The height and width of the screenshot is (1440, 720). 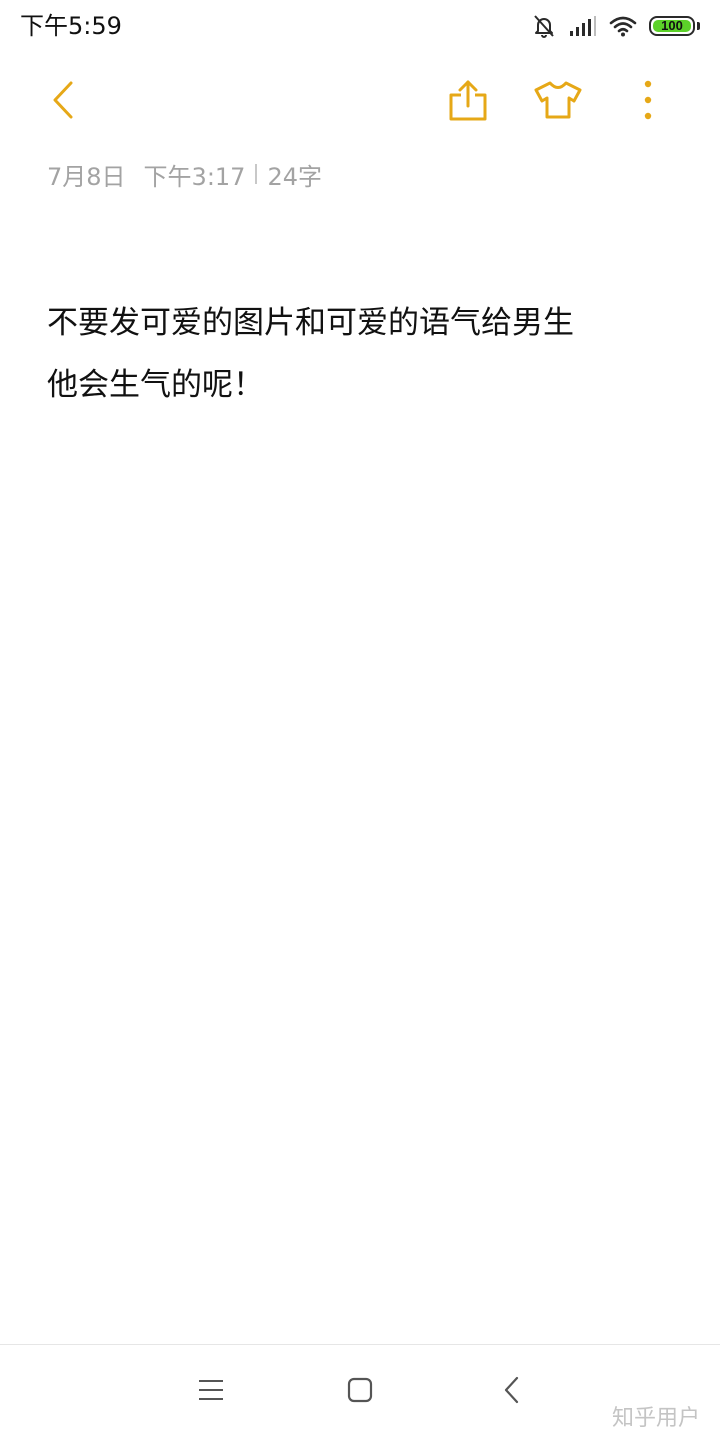 I want to click on back-icon, so click(x=512, y=1392).